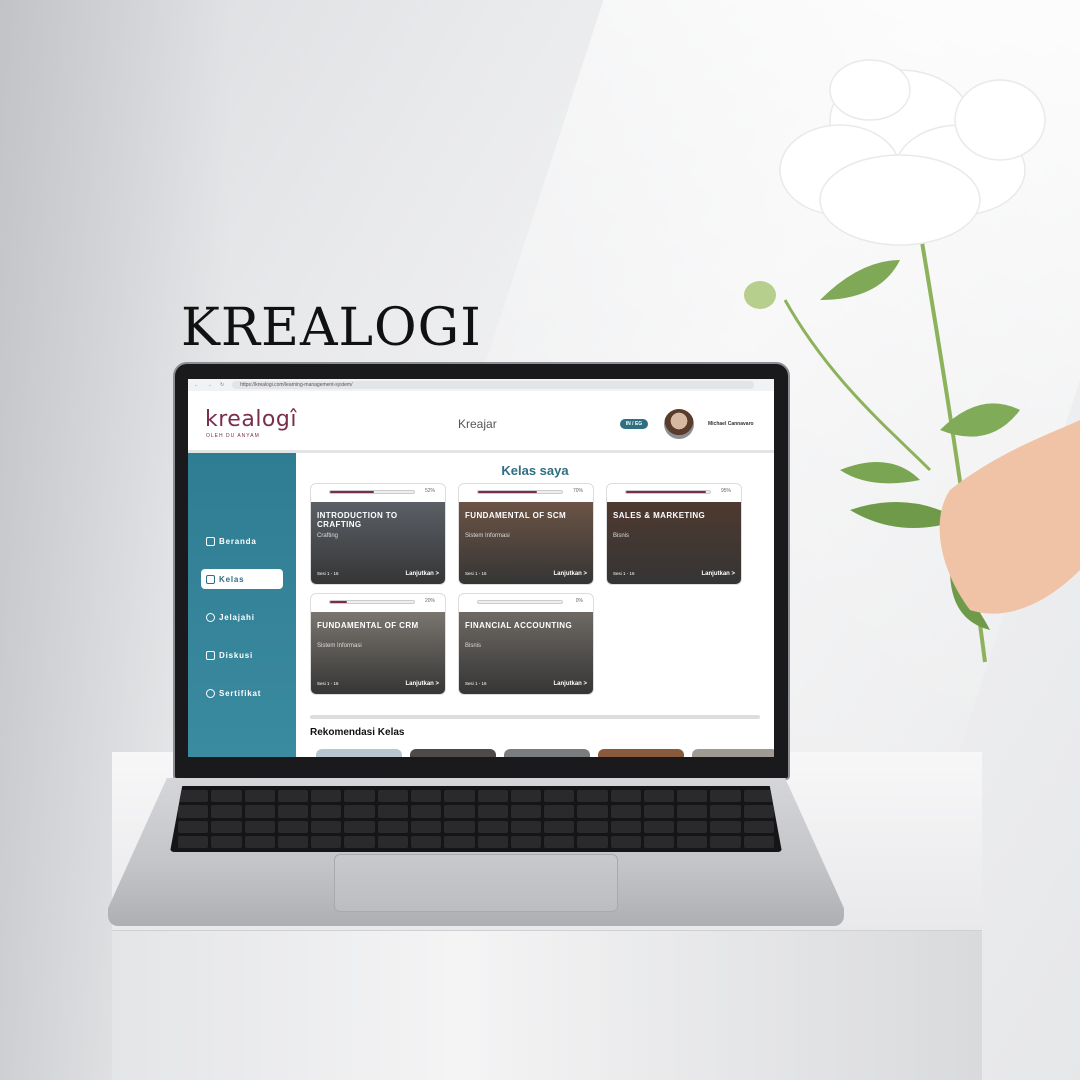 Image resolution: width=1080 pixels, height=1080 pixels. Describe the element at coordinates (209, 385) in the screenshot. I see `forward-icon: →` at that location.